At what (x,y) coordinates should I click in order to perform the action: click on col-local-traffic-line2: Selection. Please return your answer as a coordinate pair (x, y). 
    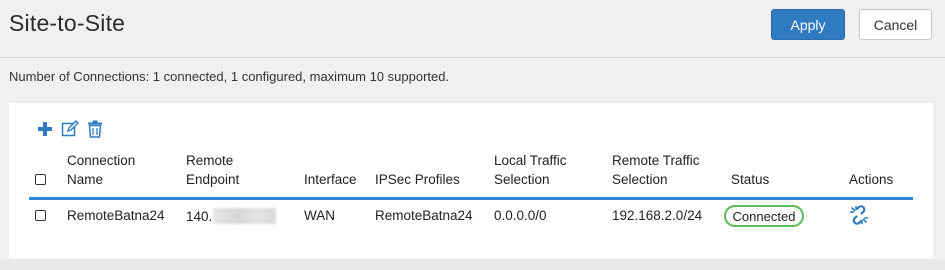
    Looking at the image, I should click on (522, 179).